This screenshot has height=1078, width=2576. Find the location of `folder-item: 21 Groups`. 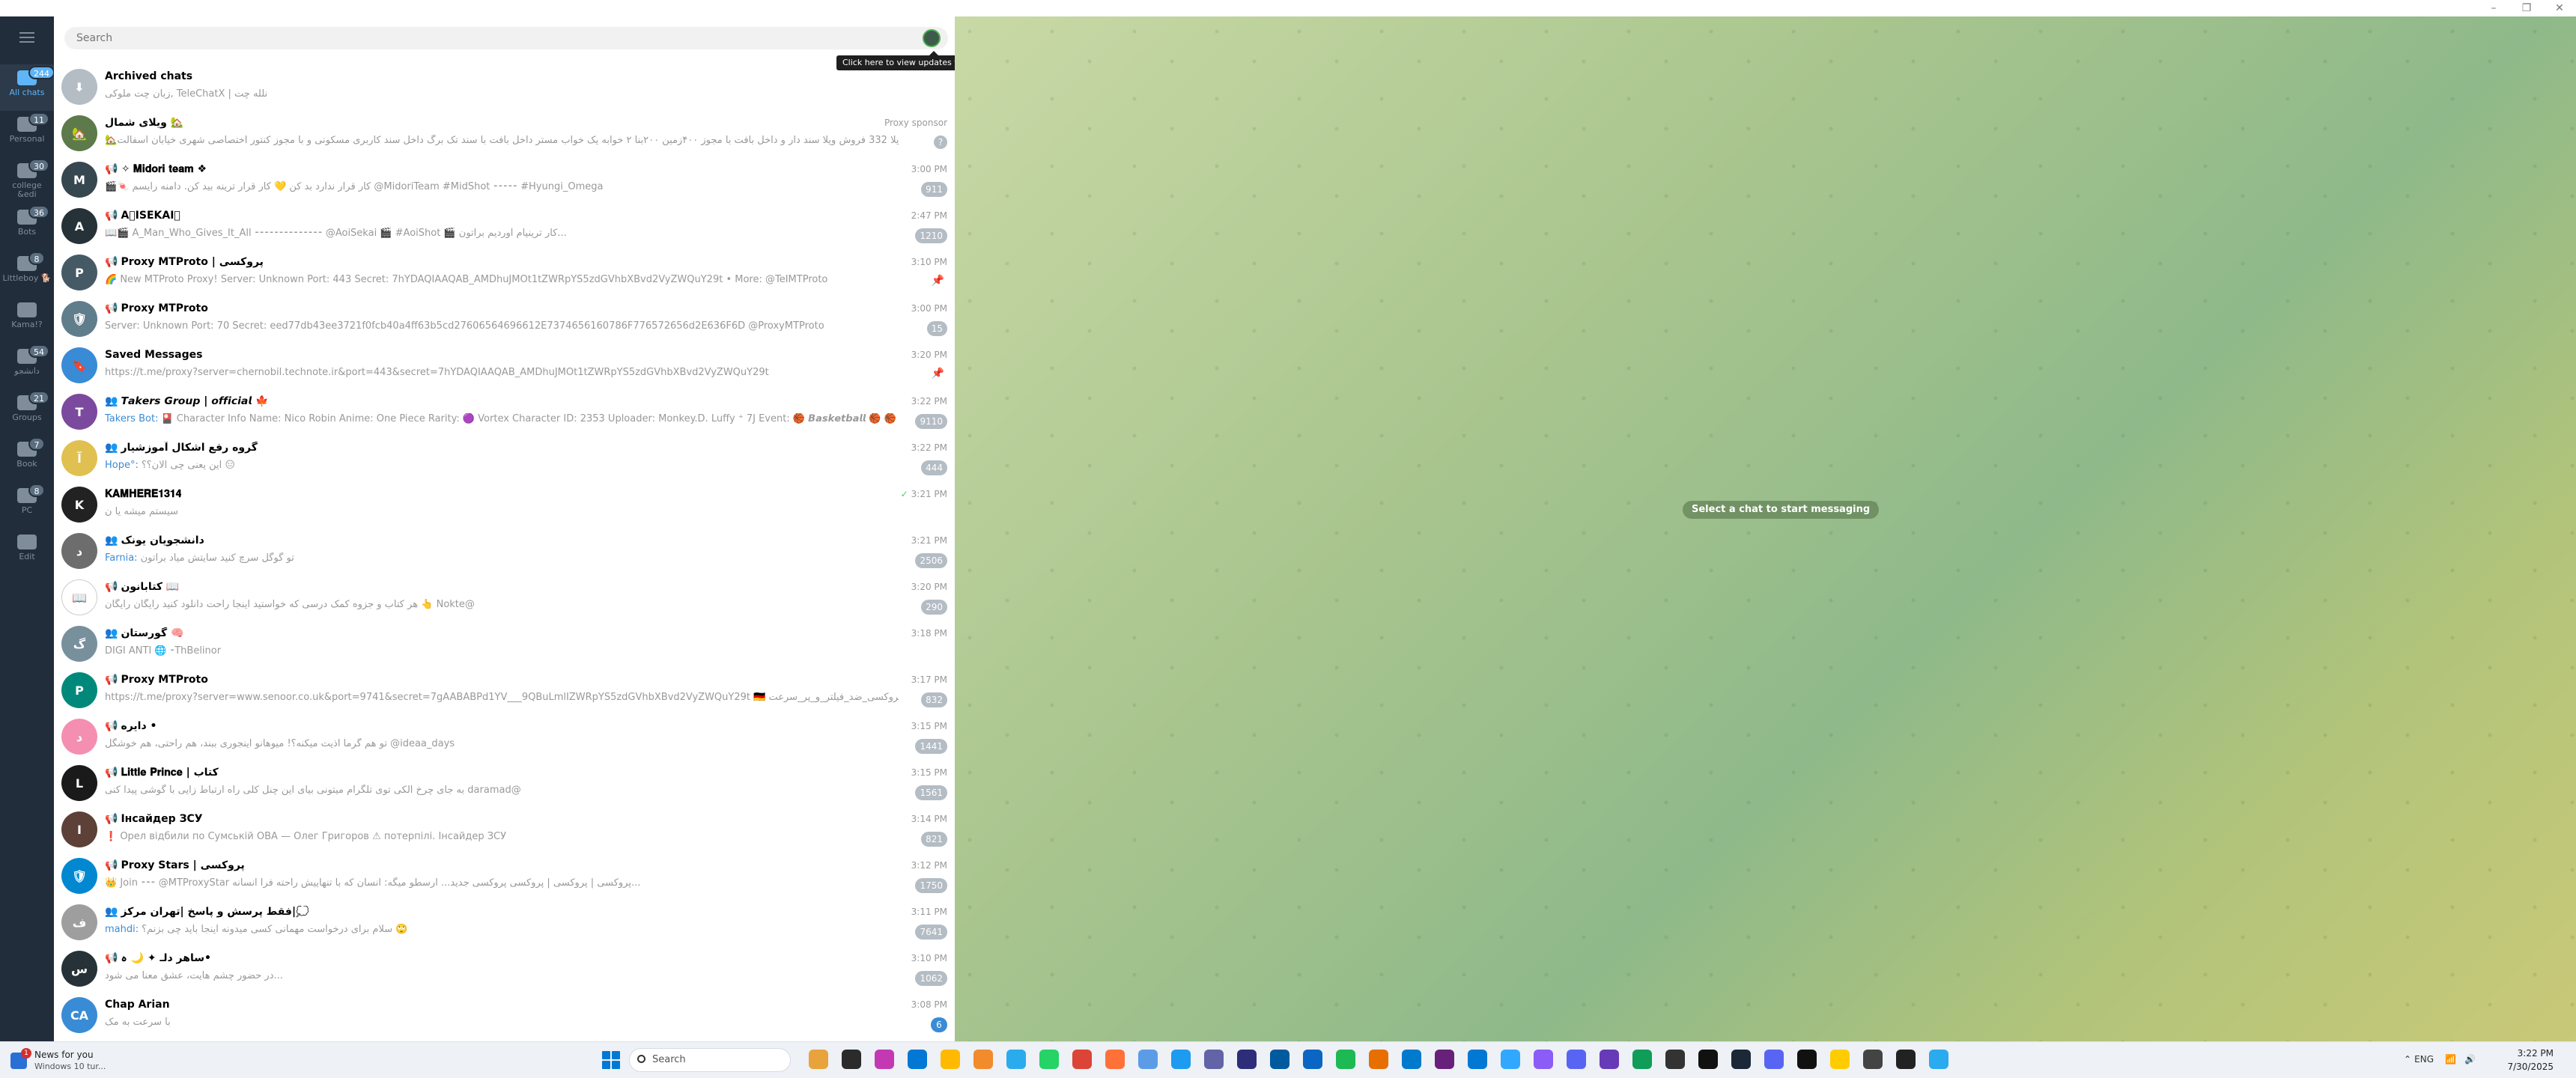

folder-item: 21 Groups is located at coordinates (27, 412).